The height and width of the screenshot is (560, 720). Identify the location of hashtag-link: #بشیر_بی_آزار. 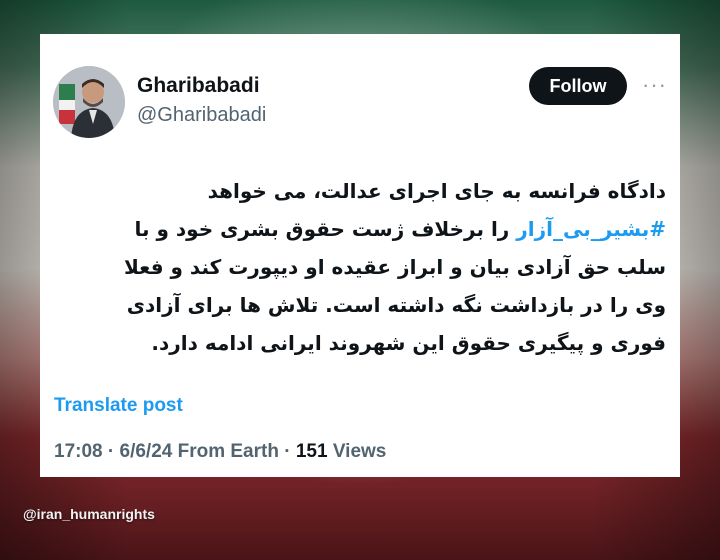
(591, 229).